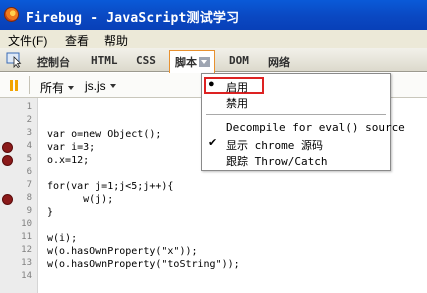  What do you see at coordinates (24, 133) in the screenshot?
I see `line-number: 3` at bounding box center [24, 133].